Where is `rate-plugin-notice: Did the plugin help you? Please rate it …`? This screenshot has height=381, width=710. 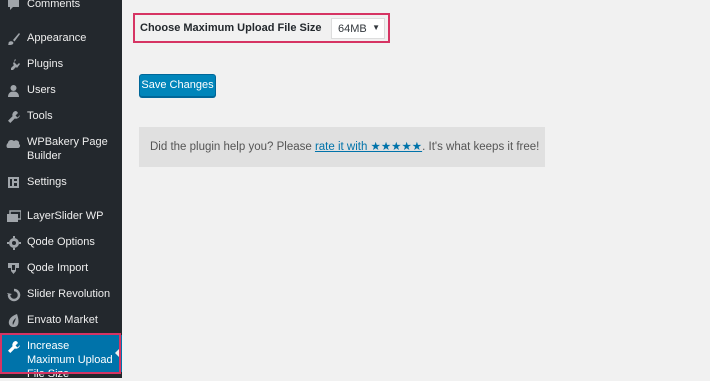
rate-plugin-notice: Did the plugin help you? Please rate it … is located at coordinates (342, 147).